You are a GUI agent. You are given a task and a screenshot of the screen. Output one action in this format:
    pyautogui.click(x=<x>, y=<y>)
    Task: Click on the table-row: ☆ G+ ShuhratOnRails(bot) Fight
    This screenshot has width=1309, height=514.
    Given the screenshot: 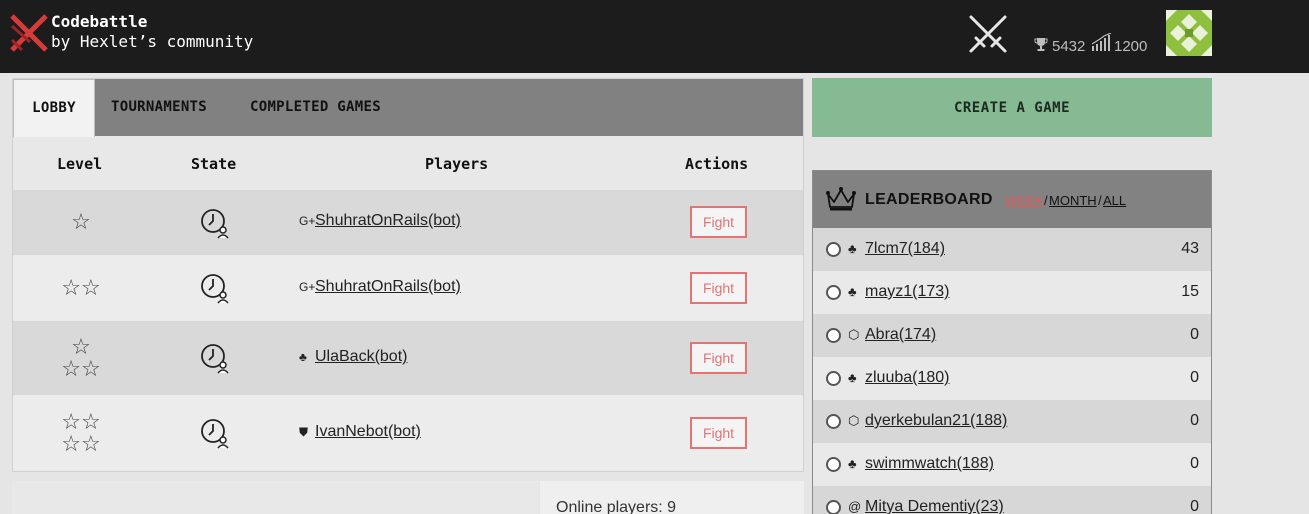 What is the action you would take?
    pyautogui.click(x=408, y=222)
    